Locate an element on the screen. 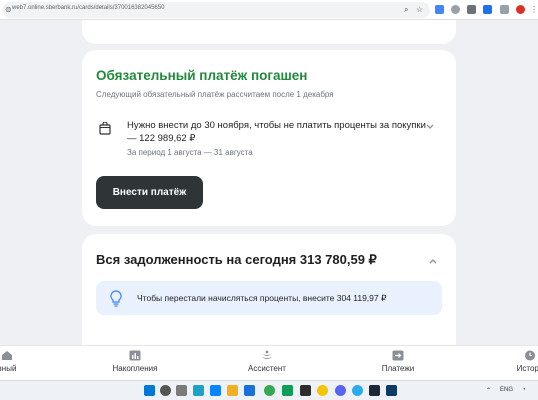 Image resolution: width=538 pixels, height=400 pixels. nav-item-history: Истори is located at coordinates (523, 363).